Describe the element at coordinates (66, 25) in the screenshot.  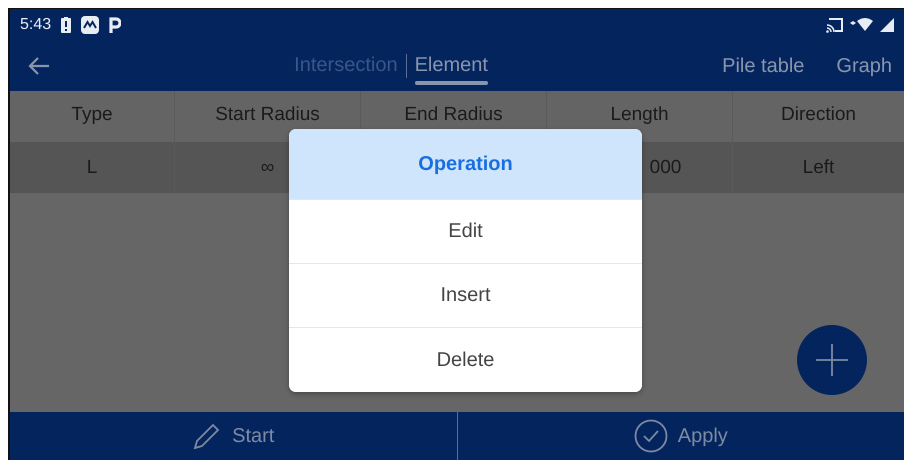
I see `battery-alert-icon` at that location.